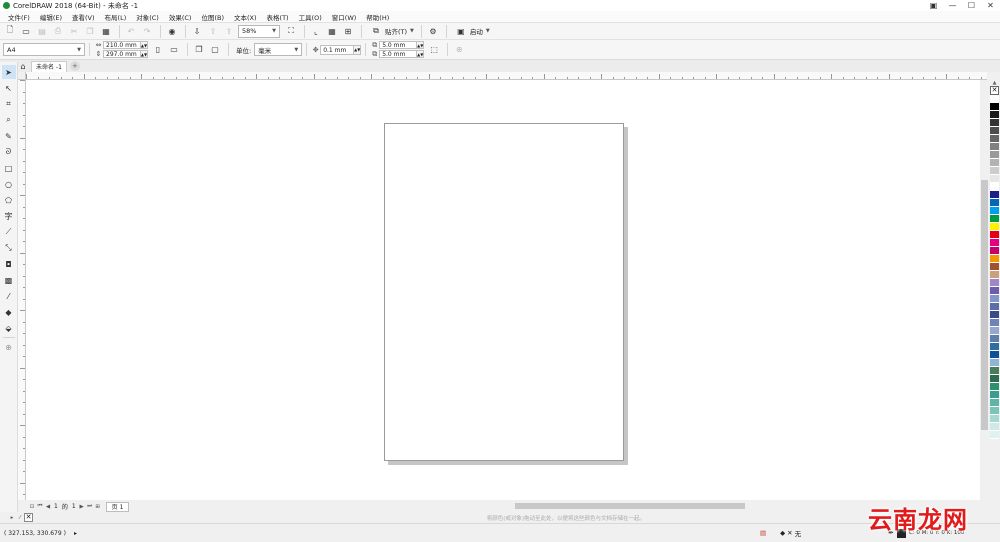 The width and height of the screenshot is (1000, 542). What do you see at coordinates (9, 168) in the screenshot?
I see `rectangle-tool-icon: □` at bounding box center [9, 168].